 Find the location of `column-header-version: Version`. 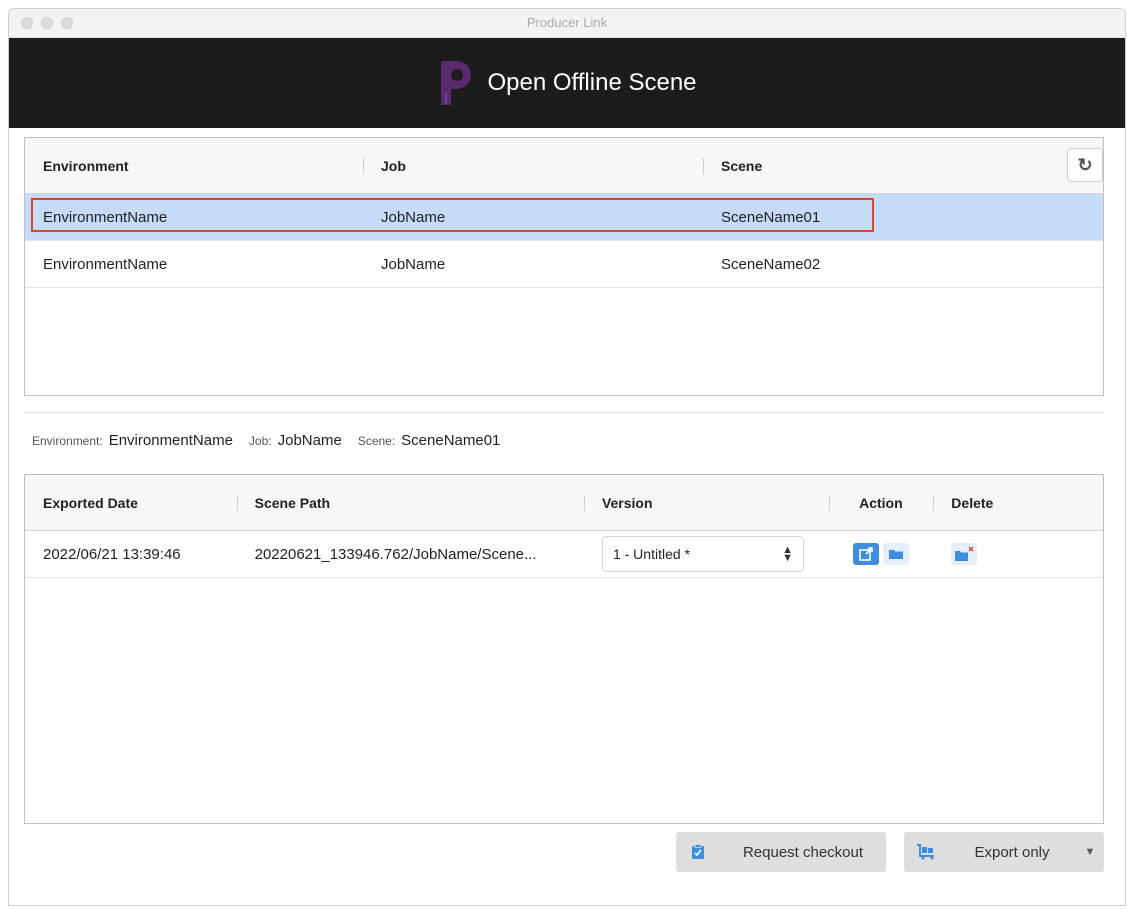

column-header-version: Version is located at coordinates (706, 502).